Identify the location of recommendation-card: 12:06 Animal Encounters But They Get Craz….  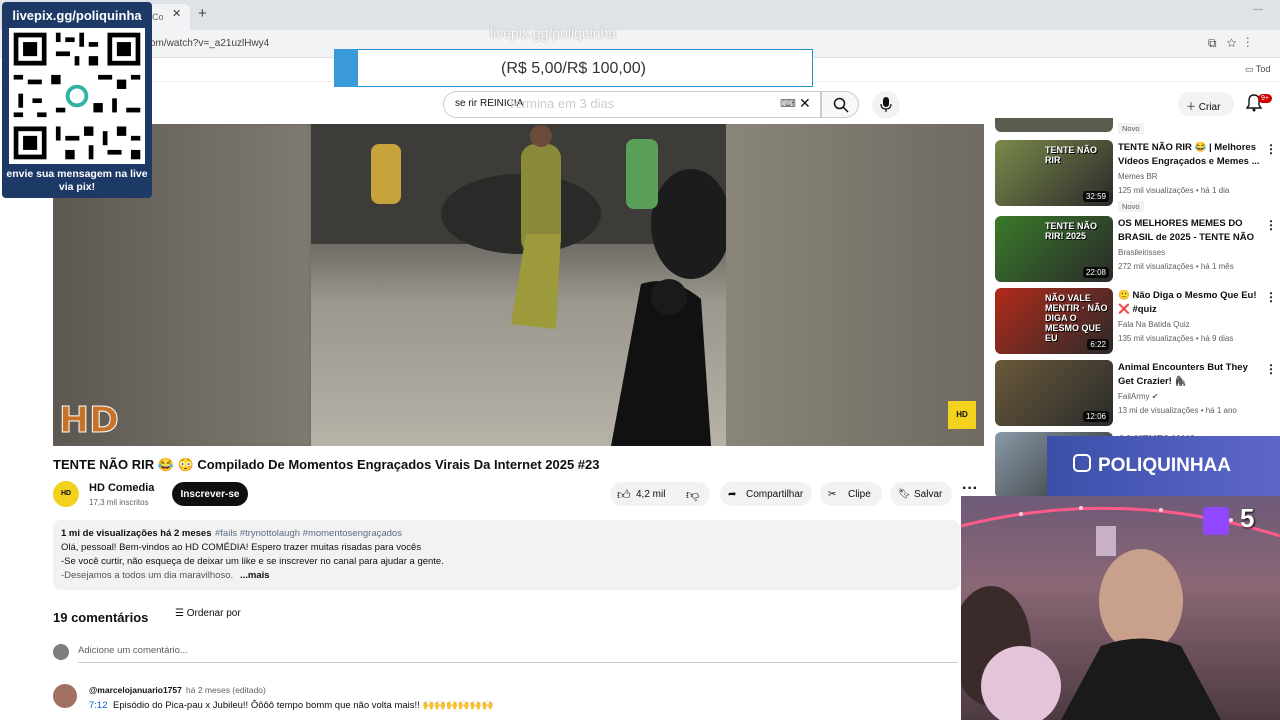
(1137, 394).